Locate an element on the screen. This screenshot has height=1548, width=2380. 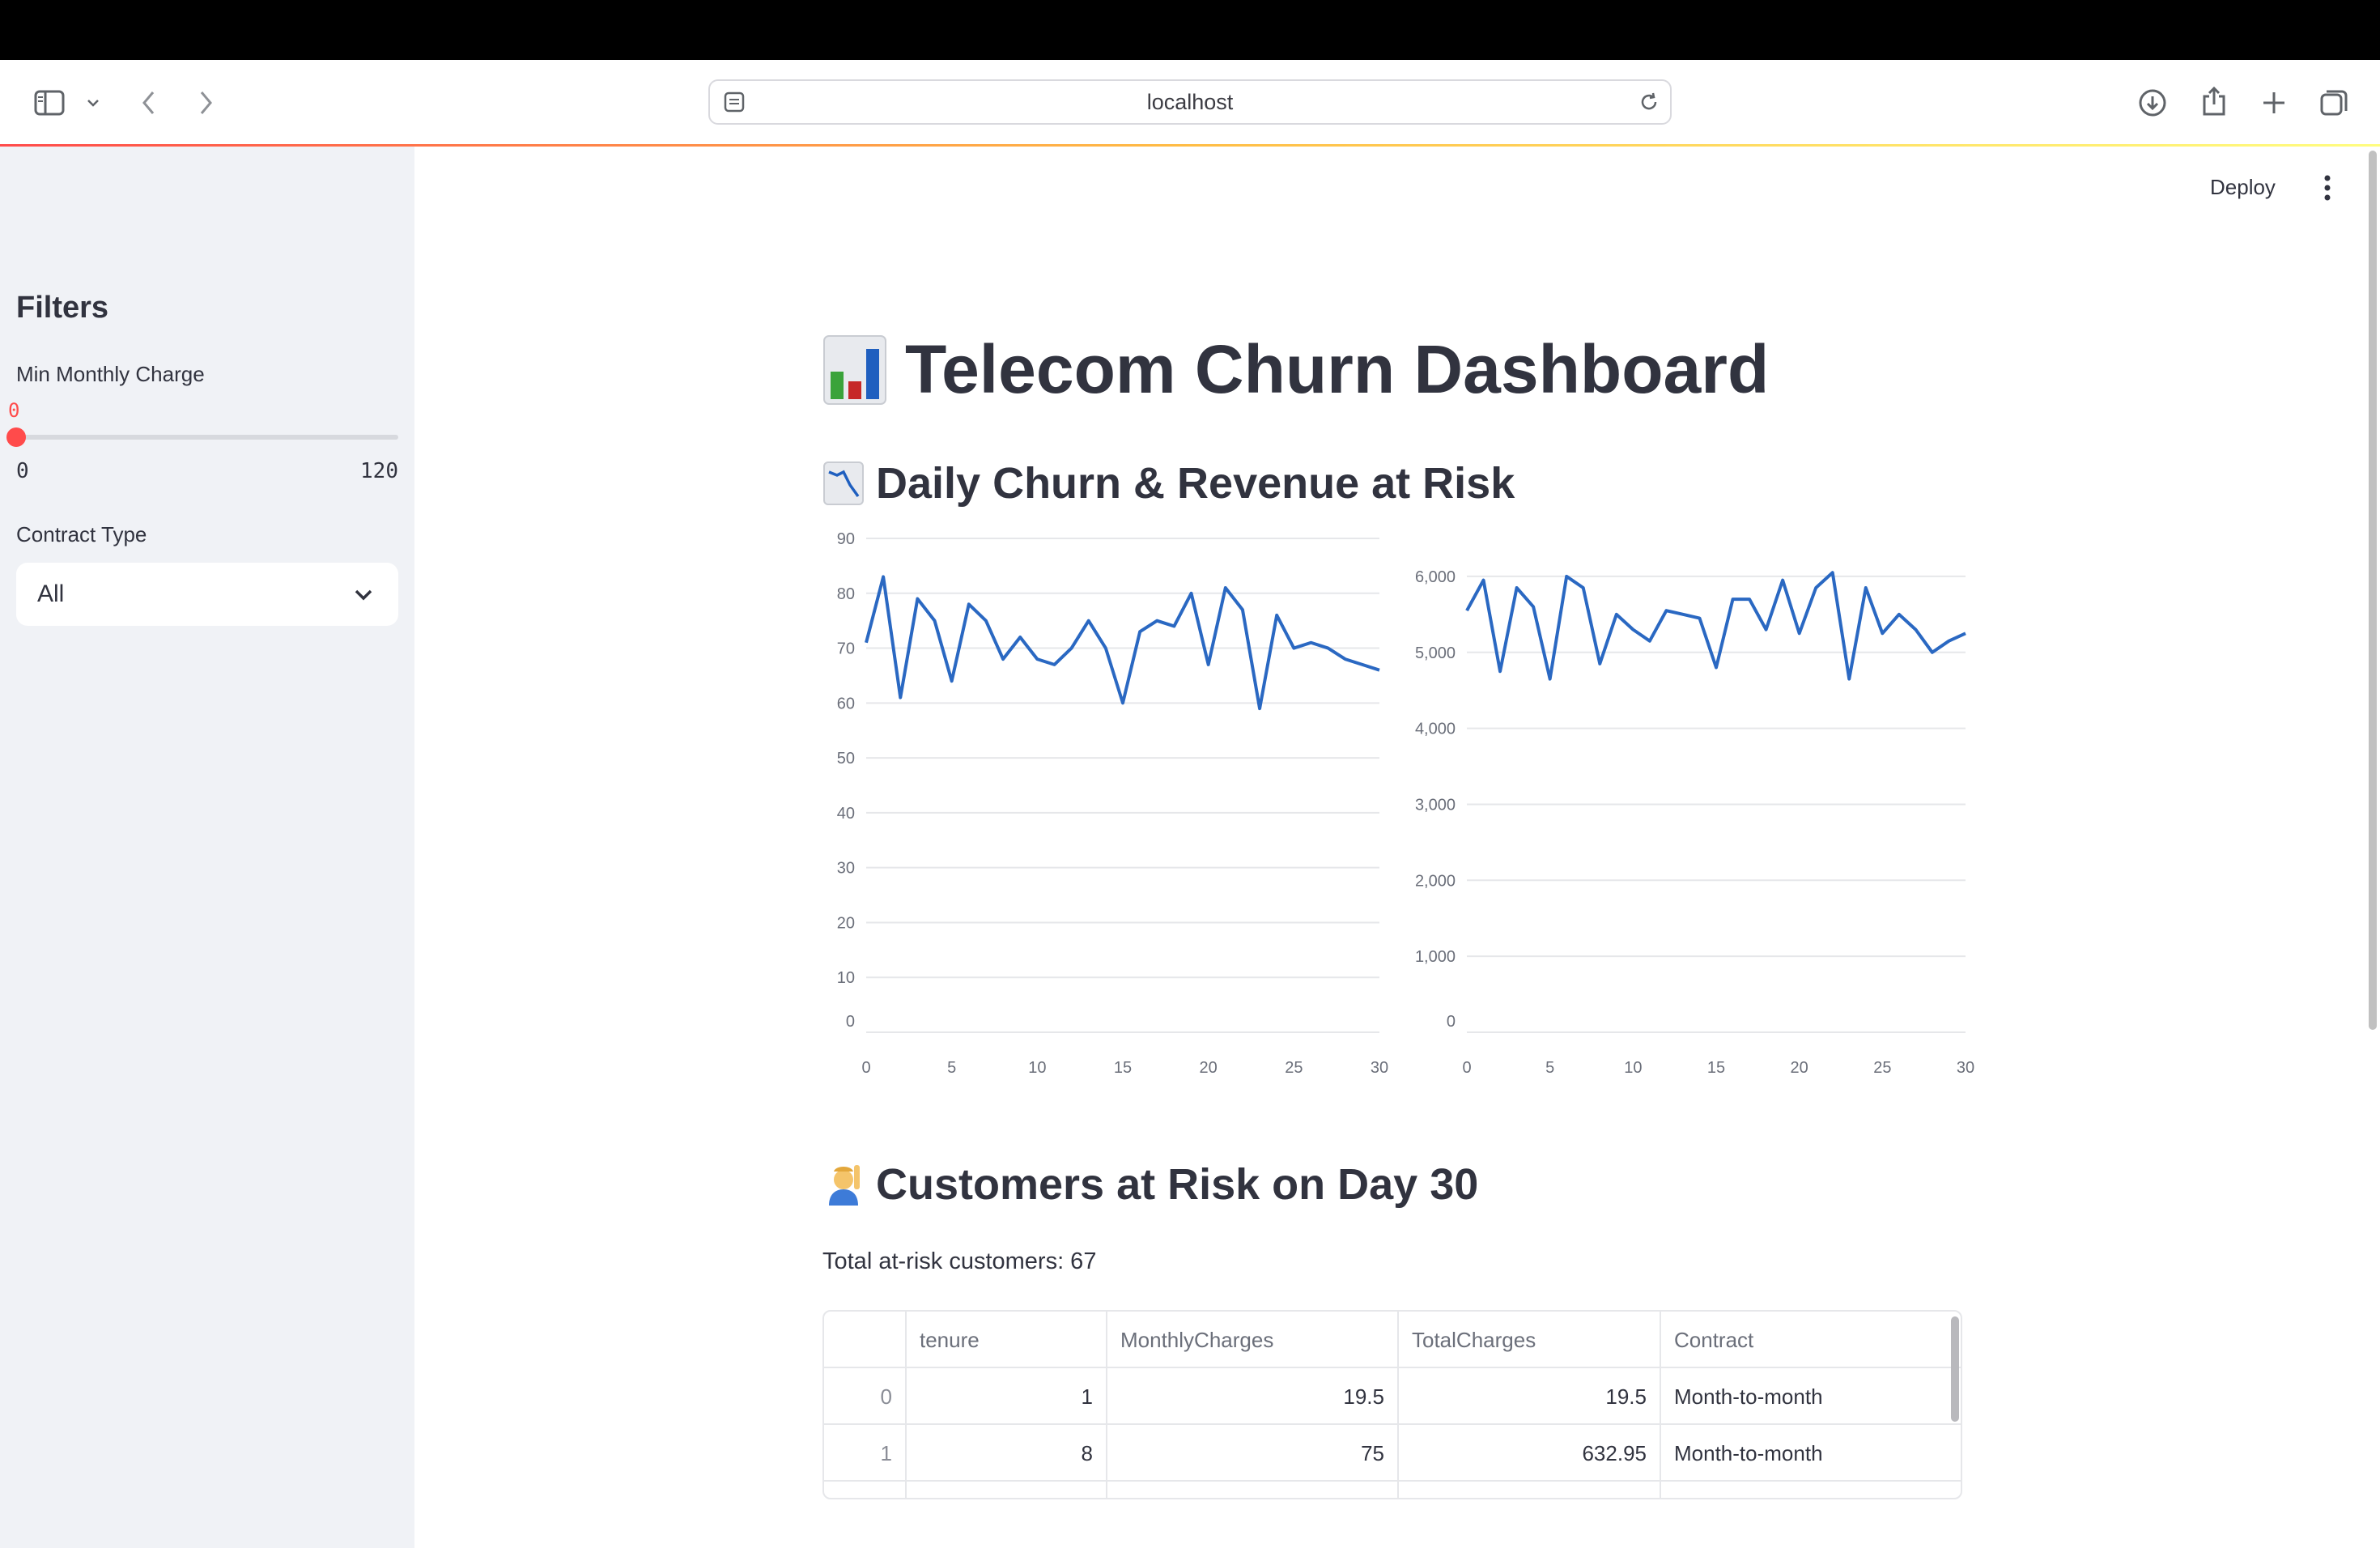
column-header-total-charges: TotalCharges is located at coordinates (1530, 1340).